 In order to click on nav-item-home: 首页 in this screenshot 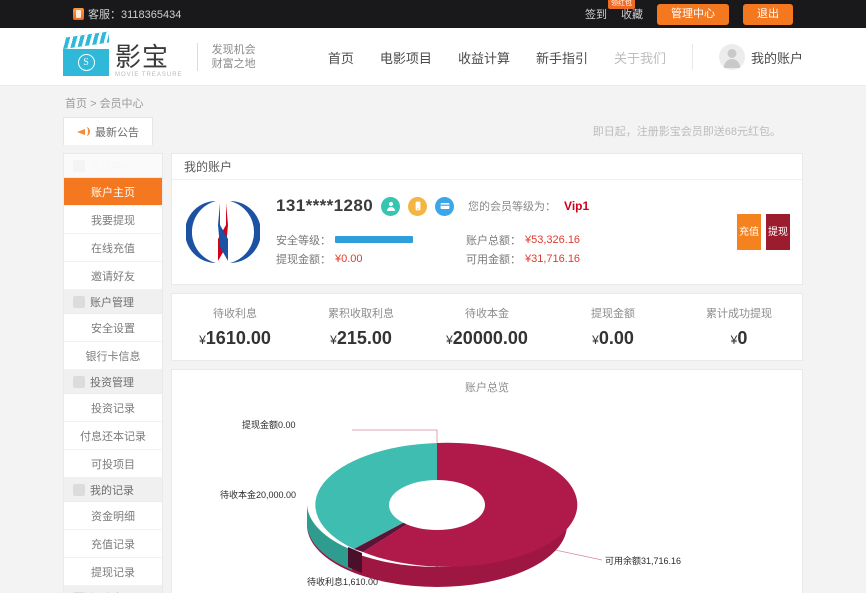, I will do `click(341, 57)`.